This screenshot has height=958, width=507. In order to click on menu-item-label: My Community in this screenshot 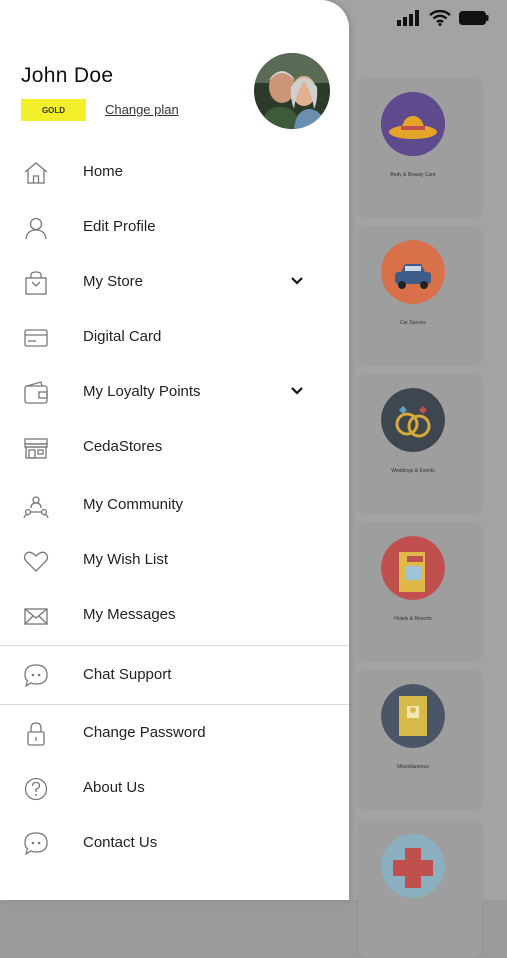, I will do `click(133, 504)`.